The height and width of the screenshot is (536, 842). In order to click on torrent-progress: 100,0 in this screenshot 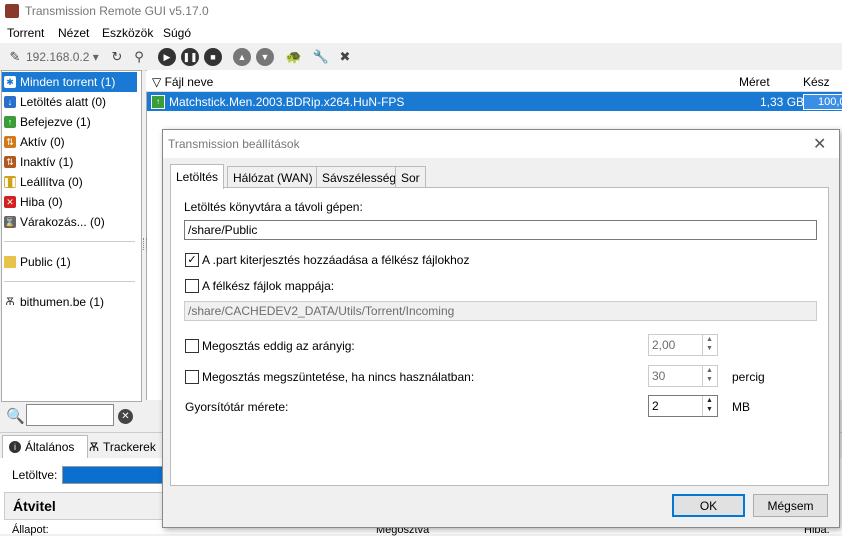, I will do `click(822, 102)`.